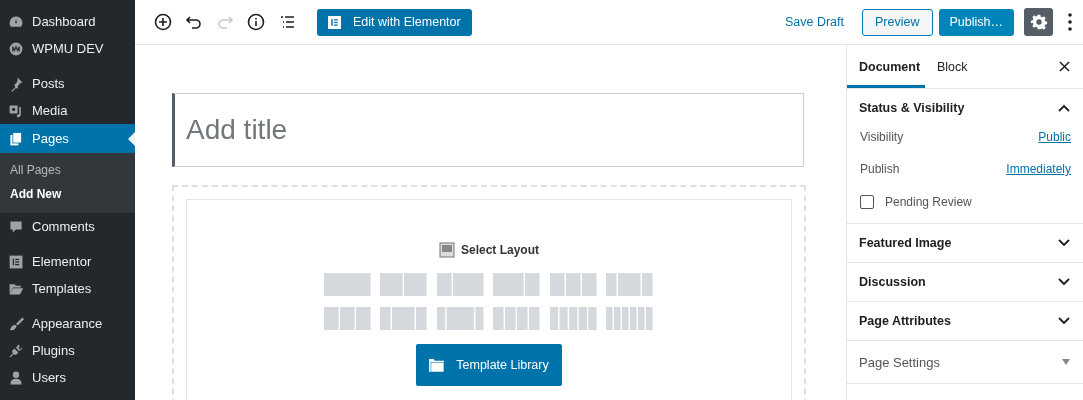  Describe the element at coordinates (965, 321) in the screenshot. I see `panel-section-header: Page Attributes` at that location.